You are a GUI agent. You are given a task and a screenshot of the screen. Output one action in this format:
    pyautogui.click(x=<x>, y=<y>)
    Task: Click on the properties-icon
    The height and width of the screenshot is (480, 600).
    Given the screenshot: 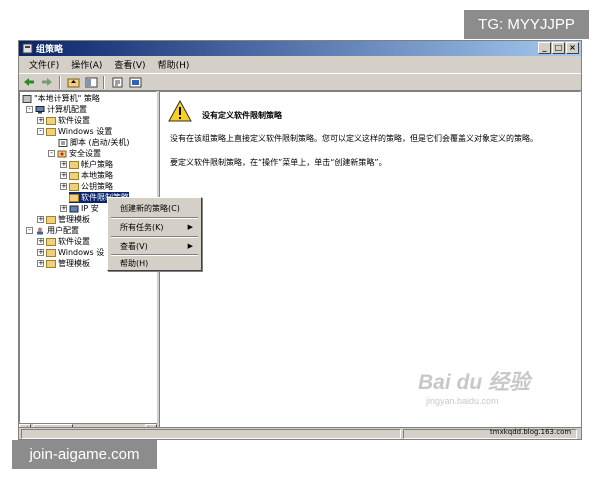 What is the action you would take?
    pyautogui.click(x=117, y=82)
    